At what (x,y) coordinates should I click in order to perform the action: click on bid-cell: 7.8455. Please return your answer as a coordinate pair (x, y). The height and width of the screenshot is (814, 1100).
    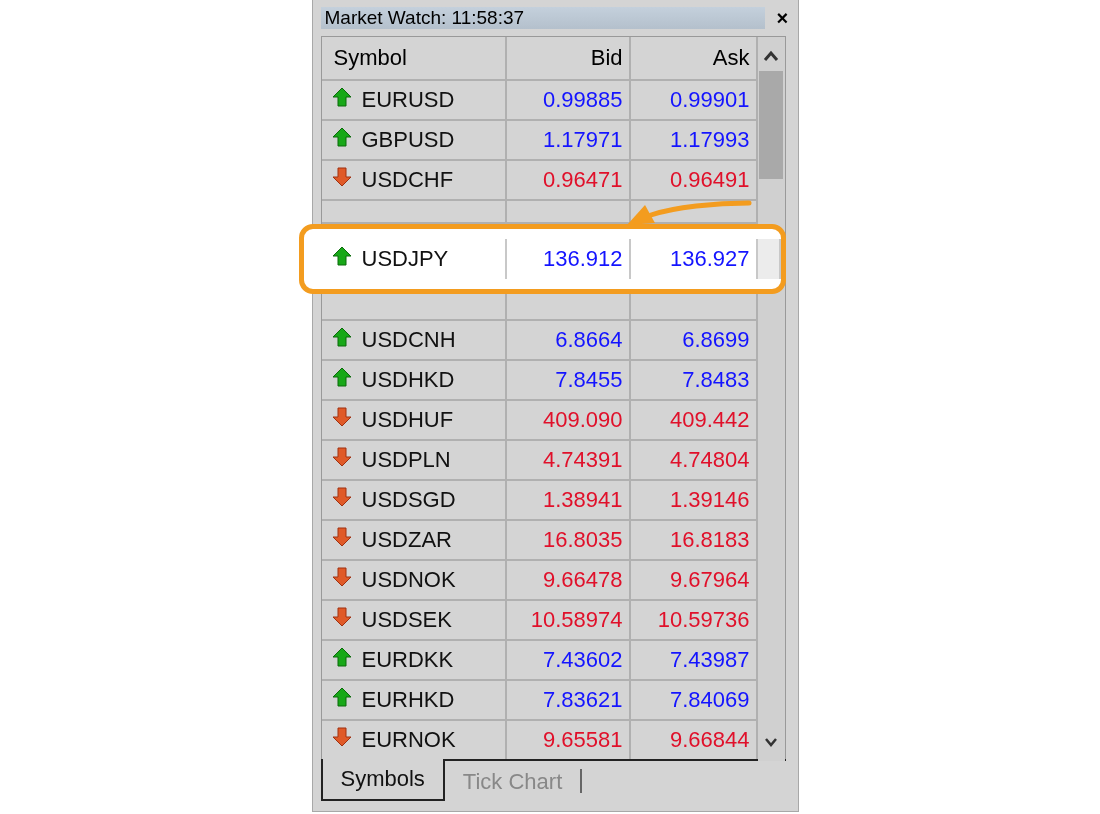
    Looking at the image, I should click on (568, 381).